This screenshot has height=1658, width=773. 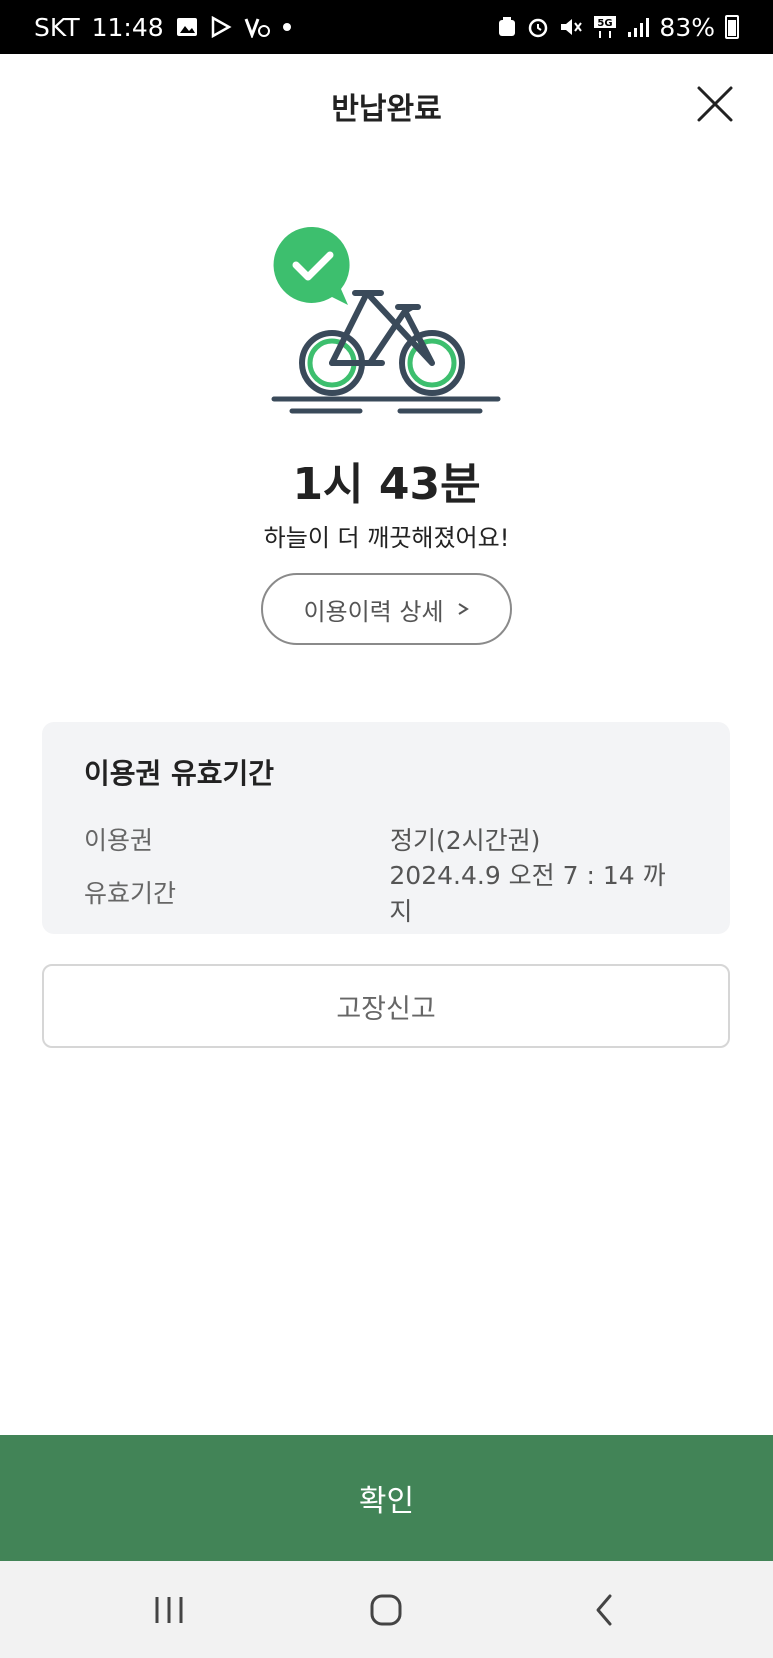 I want to click on system-nav-bar, so click(x=386, y=1609).